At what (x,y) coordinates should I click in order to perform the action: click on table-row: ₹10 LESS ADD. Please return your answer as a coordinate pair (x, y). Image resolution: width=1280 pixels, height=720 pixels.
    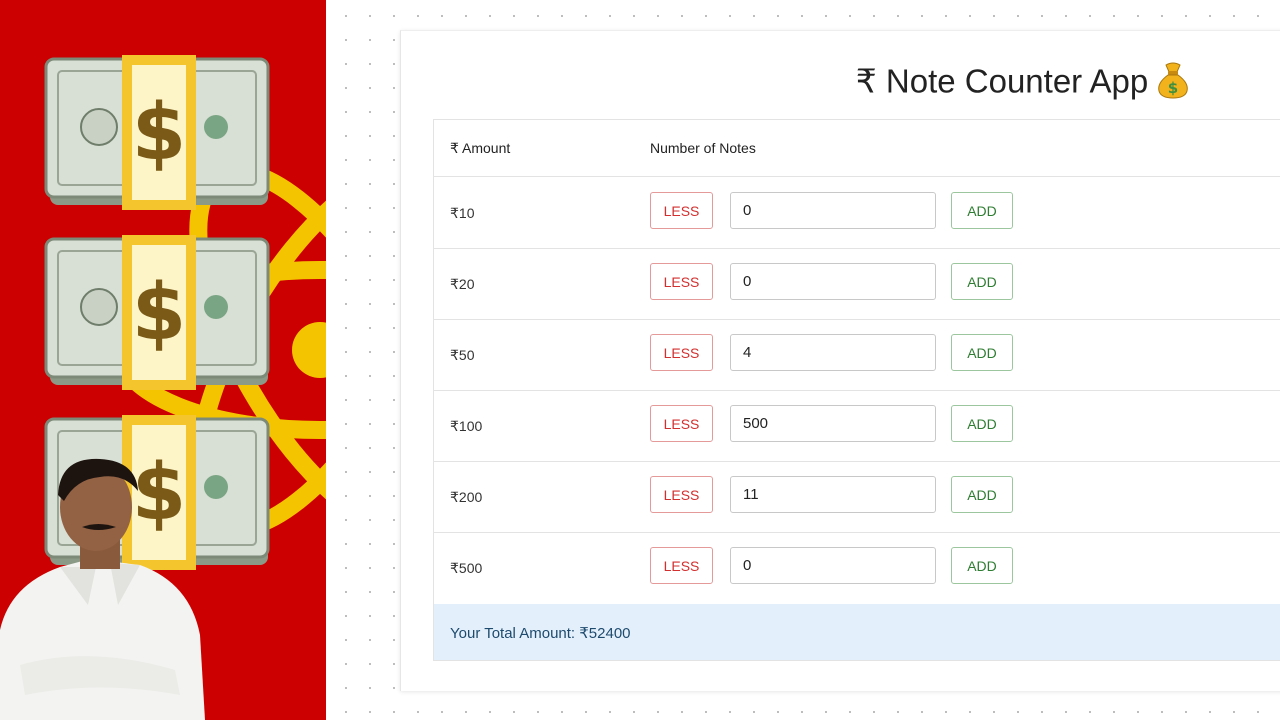
    Looking at the image, I should click on (857, 213).